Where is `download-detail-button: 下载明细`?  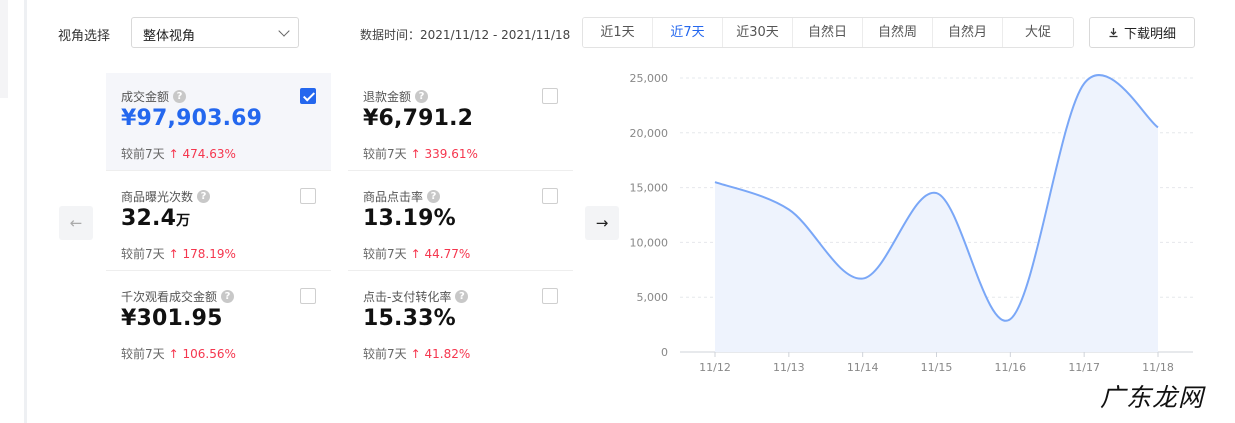 download-detail-button: 下载明细 is located at coordinates (1142, 32).